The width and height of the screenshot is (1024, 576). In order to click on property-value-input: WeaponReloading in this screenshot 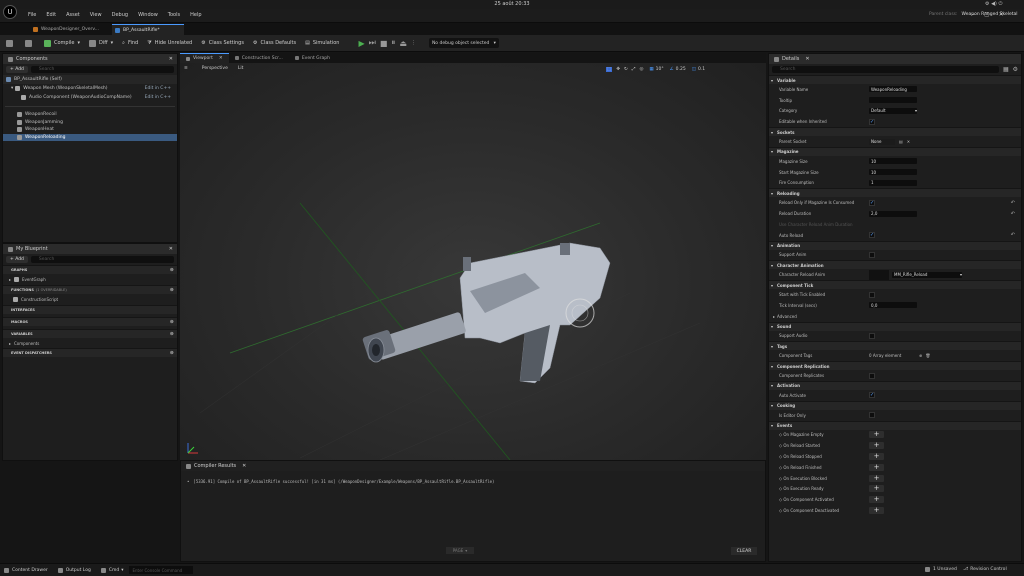, I will do `click(893, 89)`.